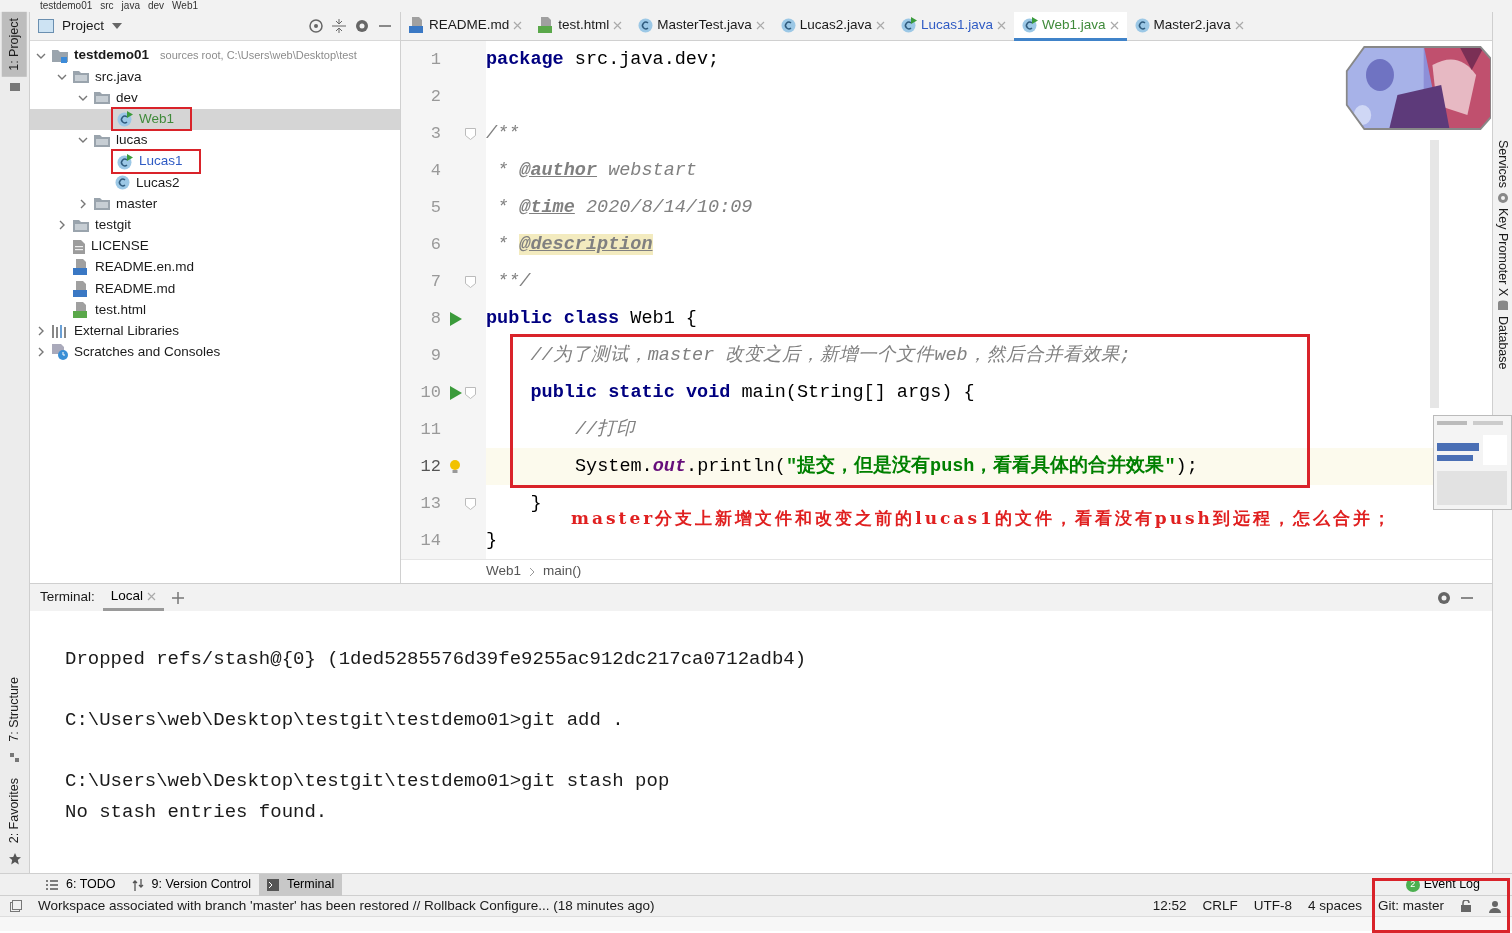 The image size is (1512, 933). What do you see at coordinates (435, 244) in the screenshot?
I see `line-number: 6` at bounding box center [435, 244].